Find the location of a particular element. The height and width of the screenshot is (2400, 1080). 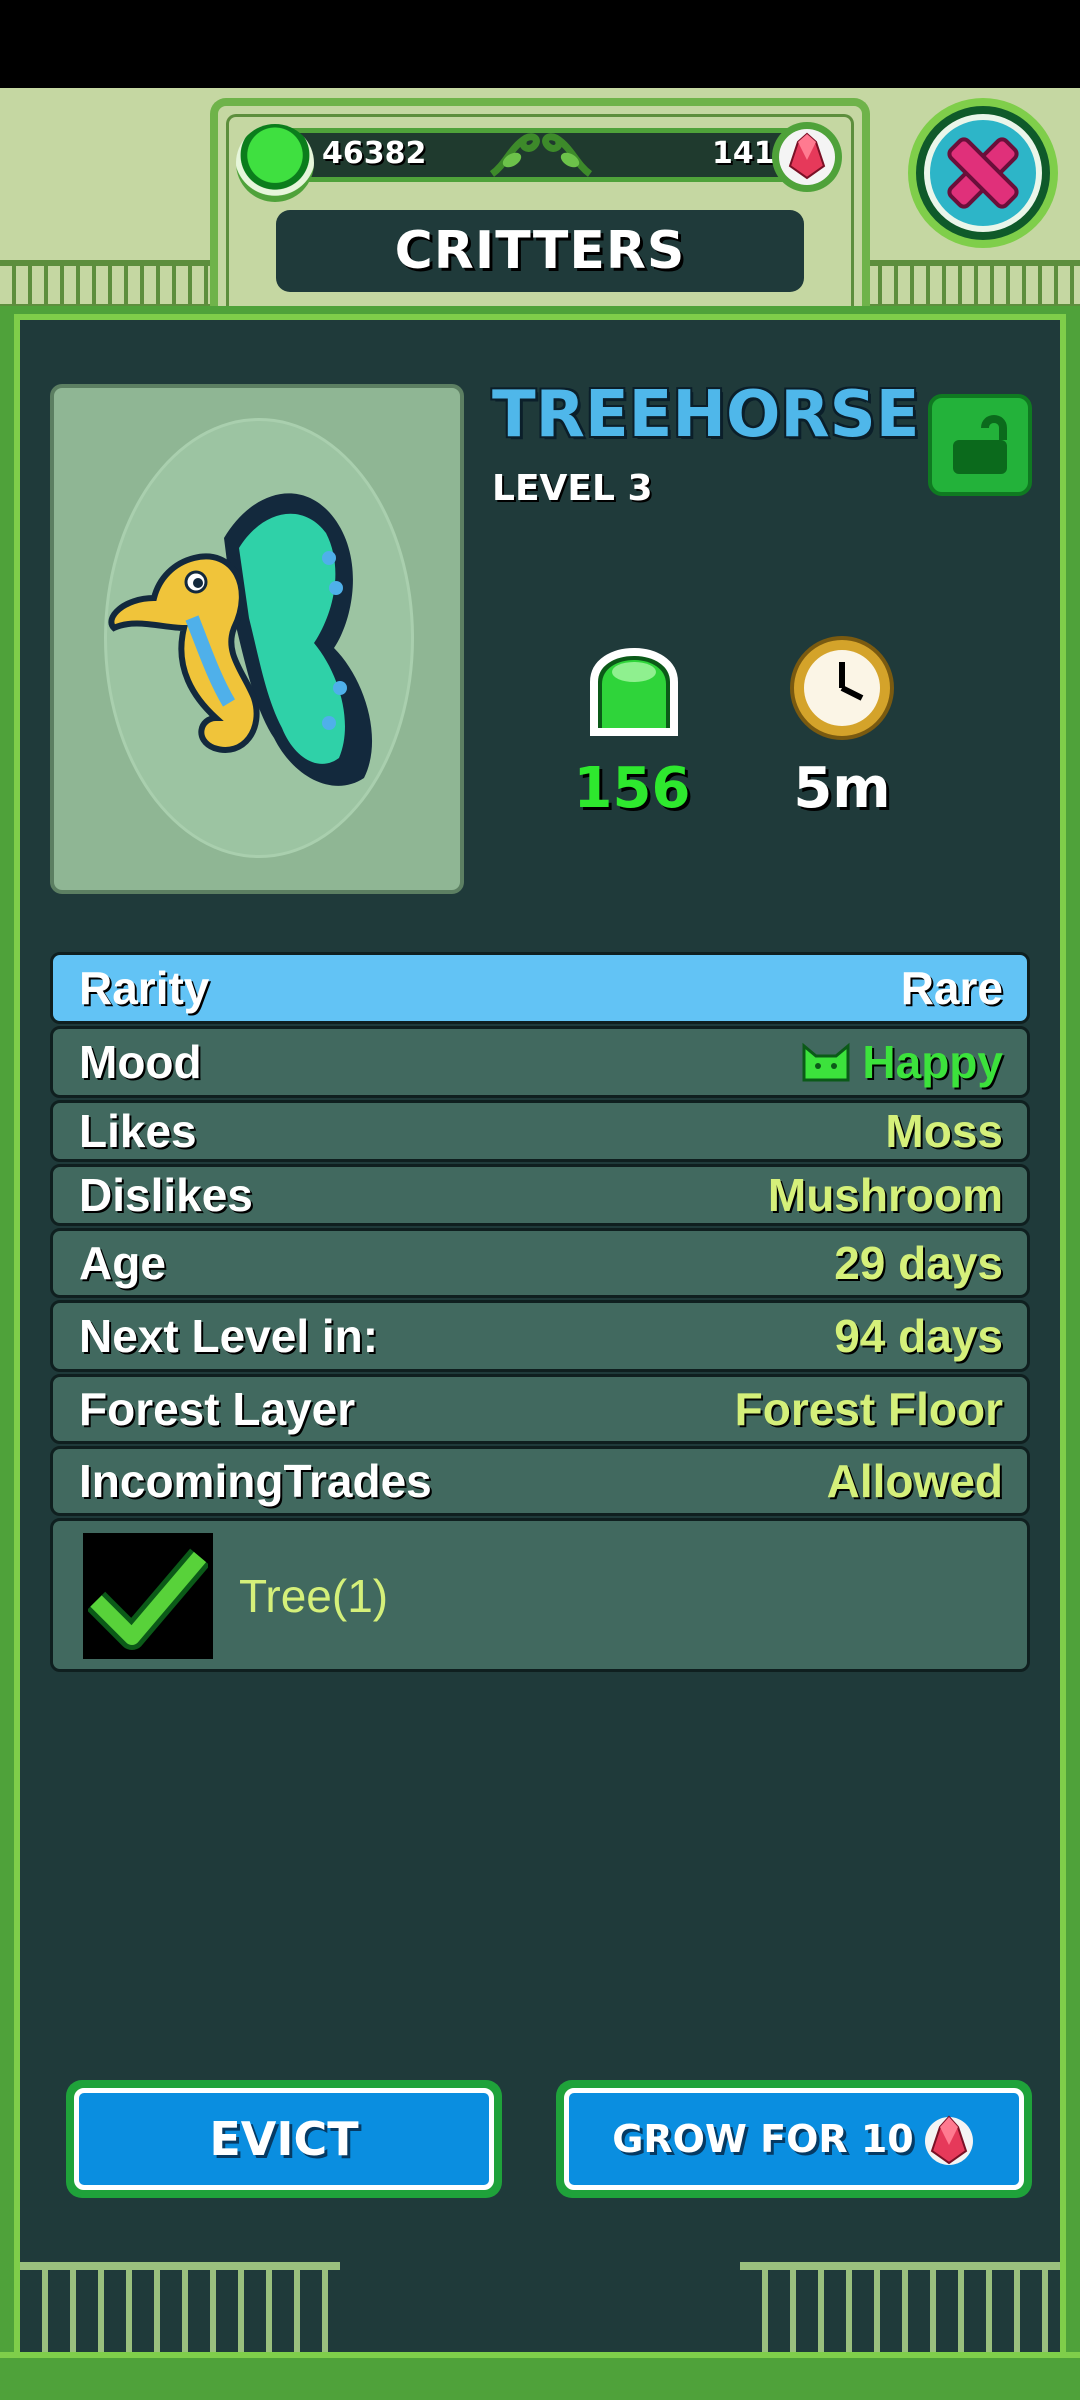

age-row: Age 29 days is located at coordinates (540, 1263).